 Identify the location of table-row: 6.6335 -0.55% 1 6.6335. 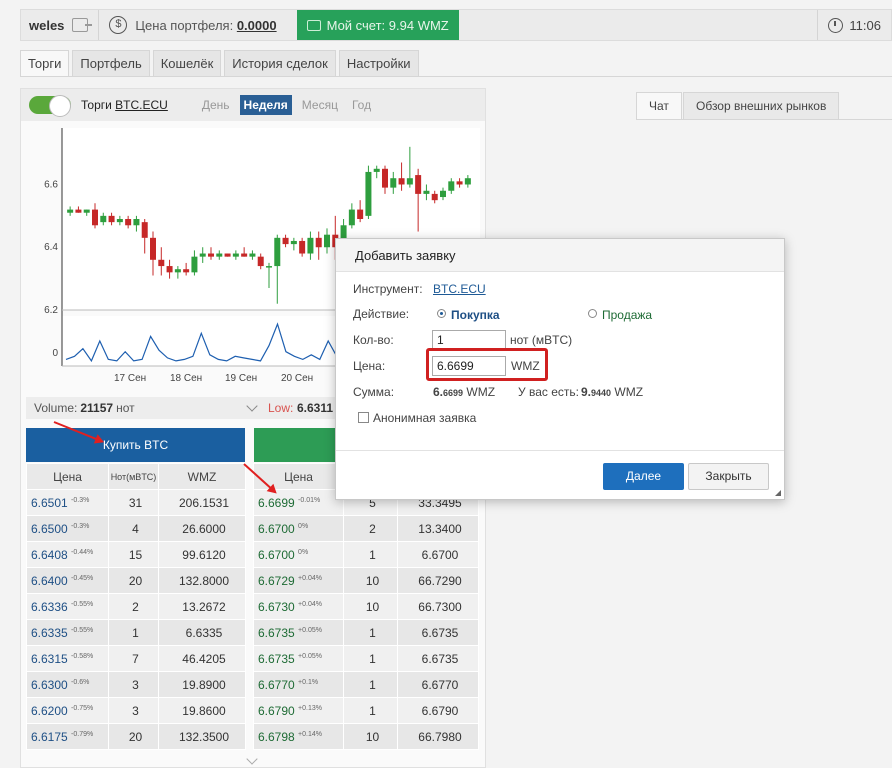
(136, 632).